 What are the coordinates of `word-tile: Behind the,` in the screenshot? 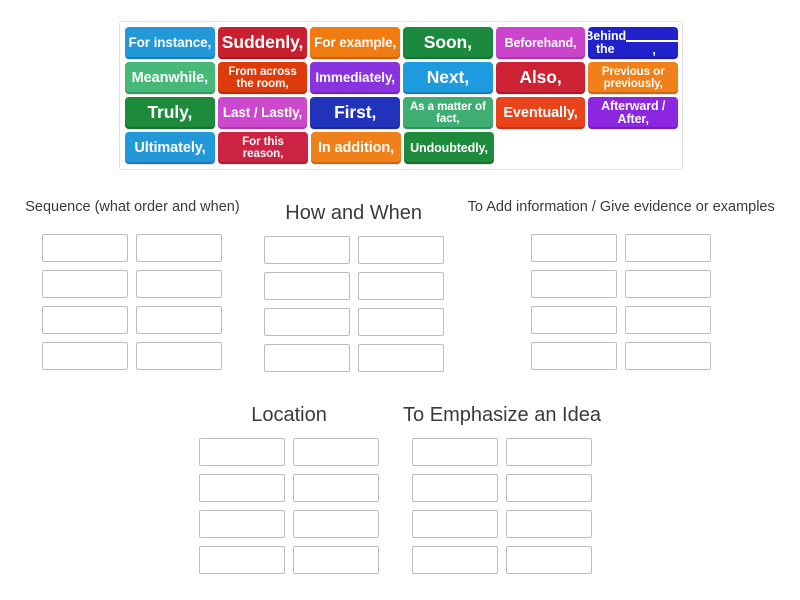 It's located at (633, 43).